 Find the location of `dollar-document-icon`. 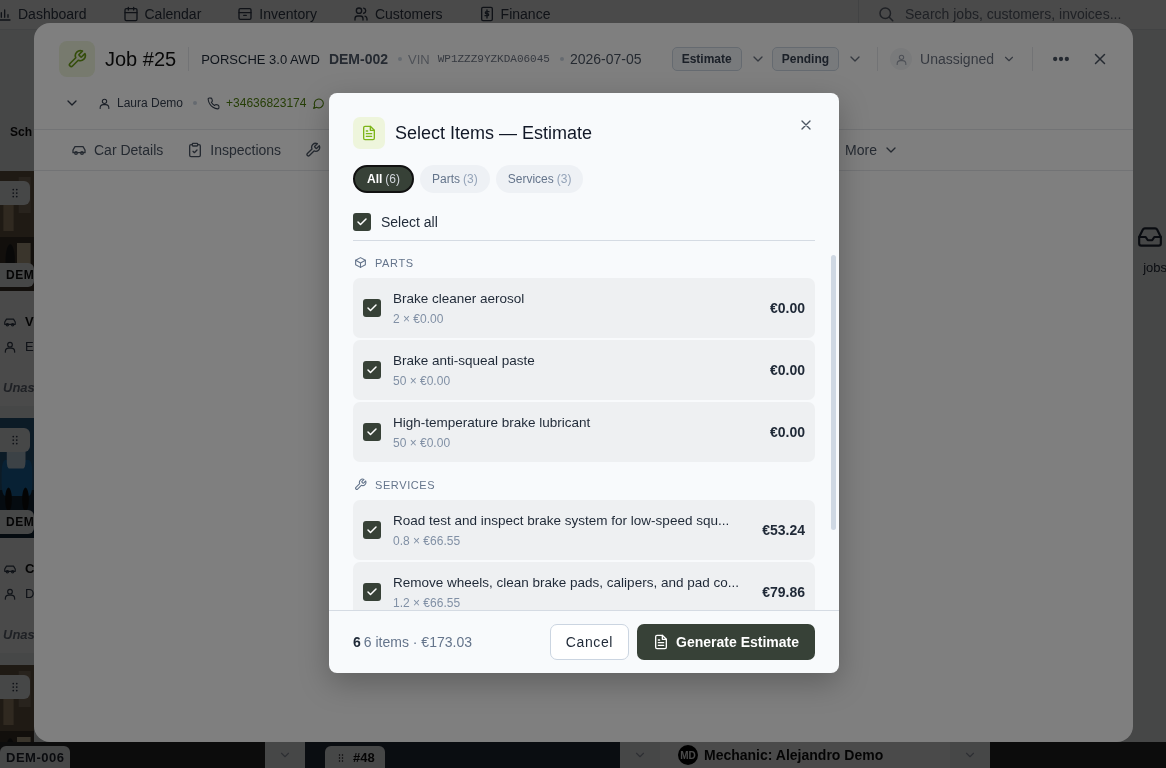

dollar-document-icon is located at coordinates (486, 14).